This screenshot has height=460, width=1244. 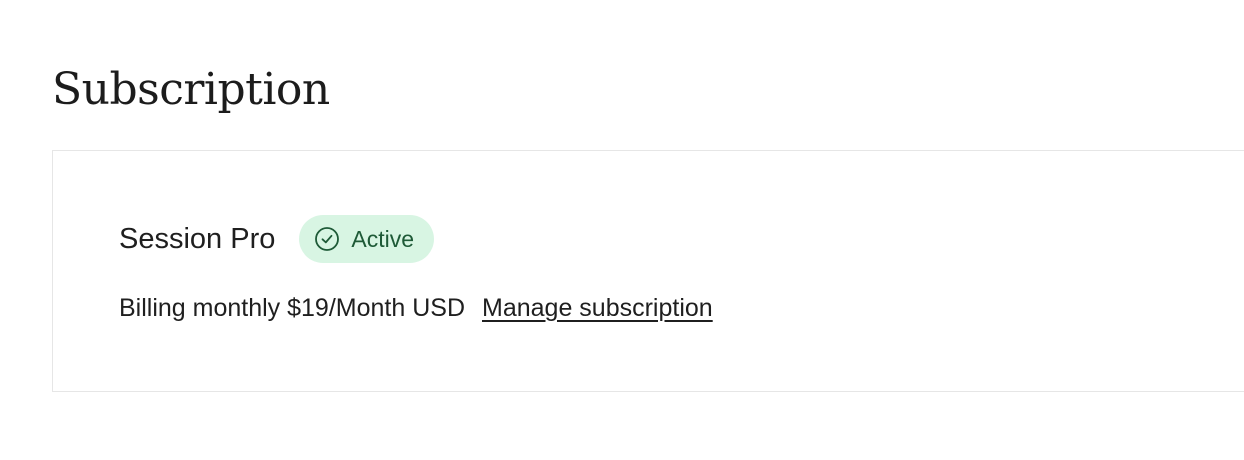 I want to click on manage-subscription-link: Manage subscription, so click(x=597, y=308).